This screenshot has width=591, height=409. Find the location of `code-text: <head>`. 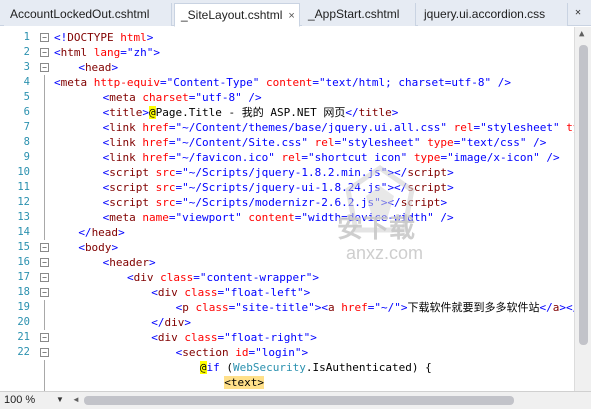

code-text: <head> is located at coordinates (98, 67).